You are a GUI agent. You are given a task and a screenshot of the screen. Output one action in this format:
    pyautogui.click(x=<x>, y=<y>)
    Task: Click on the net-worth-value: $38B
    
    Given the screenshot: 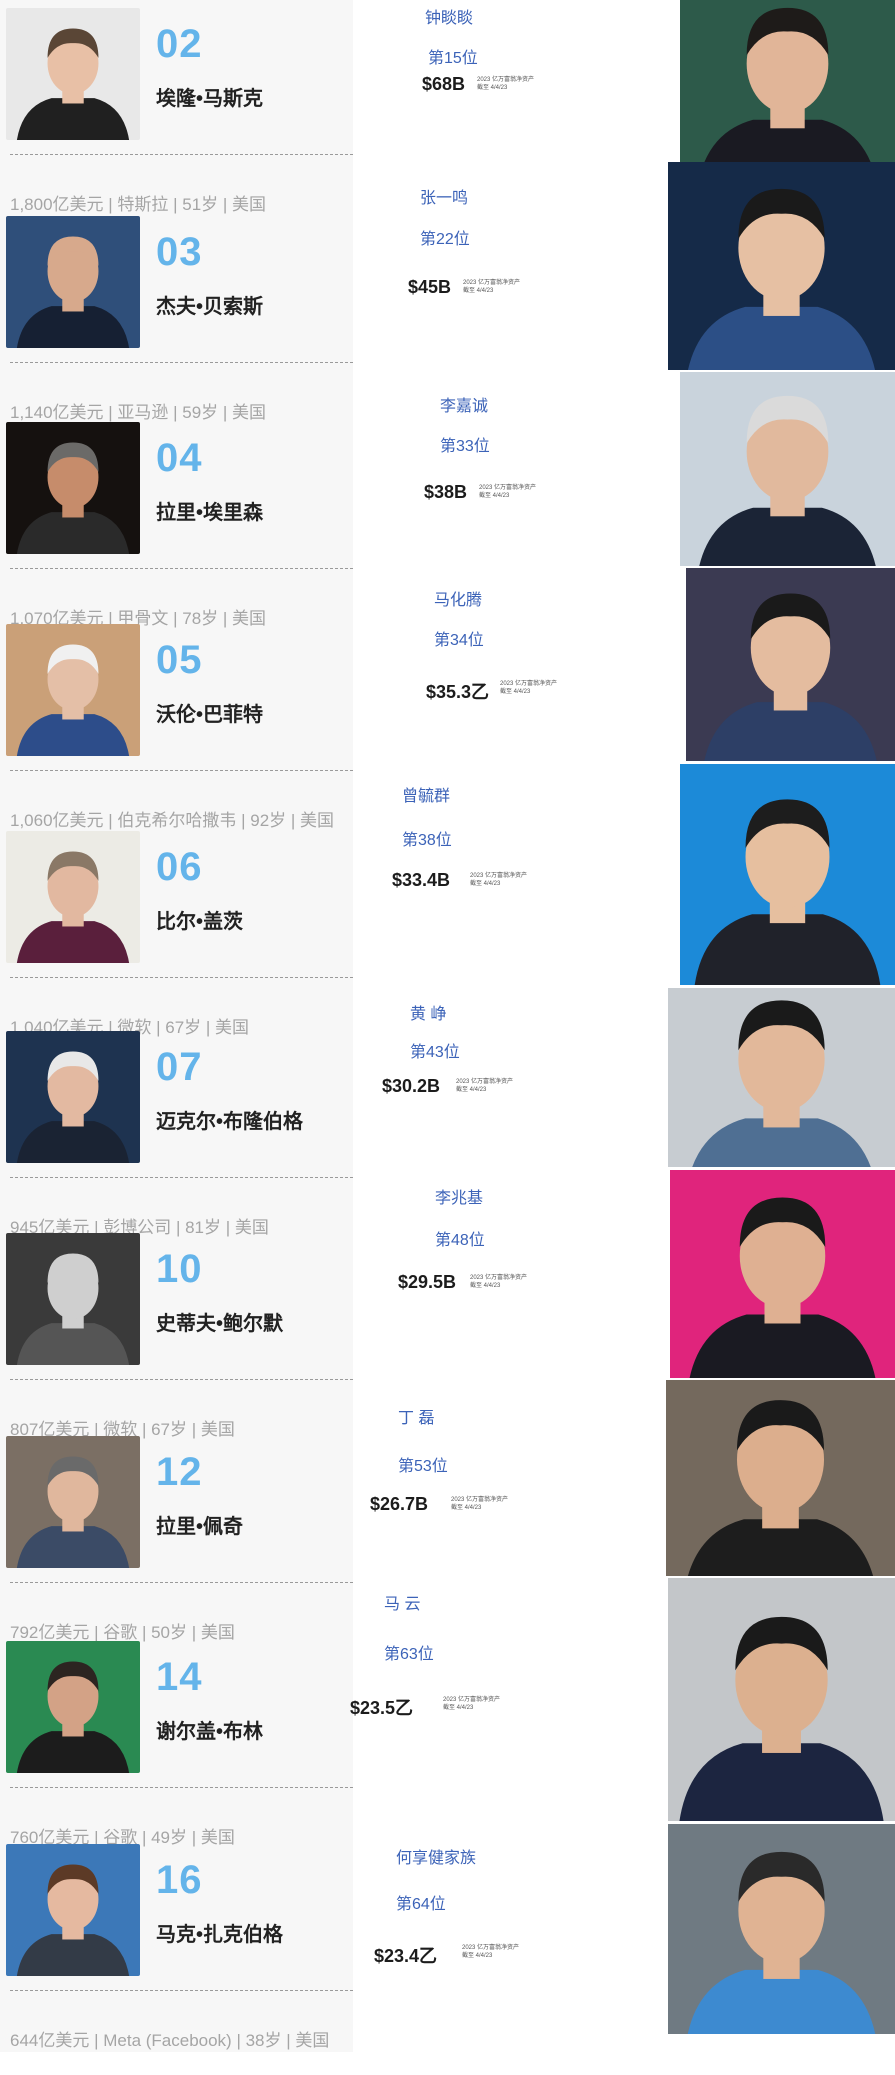 What is the action you would take?
    pyautogui.click(x=446, y=492)
    